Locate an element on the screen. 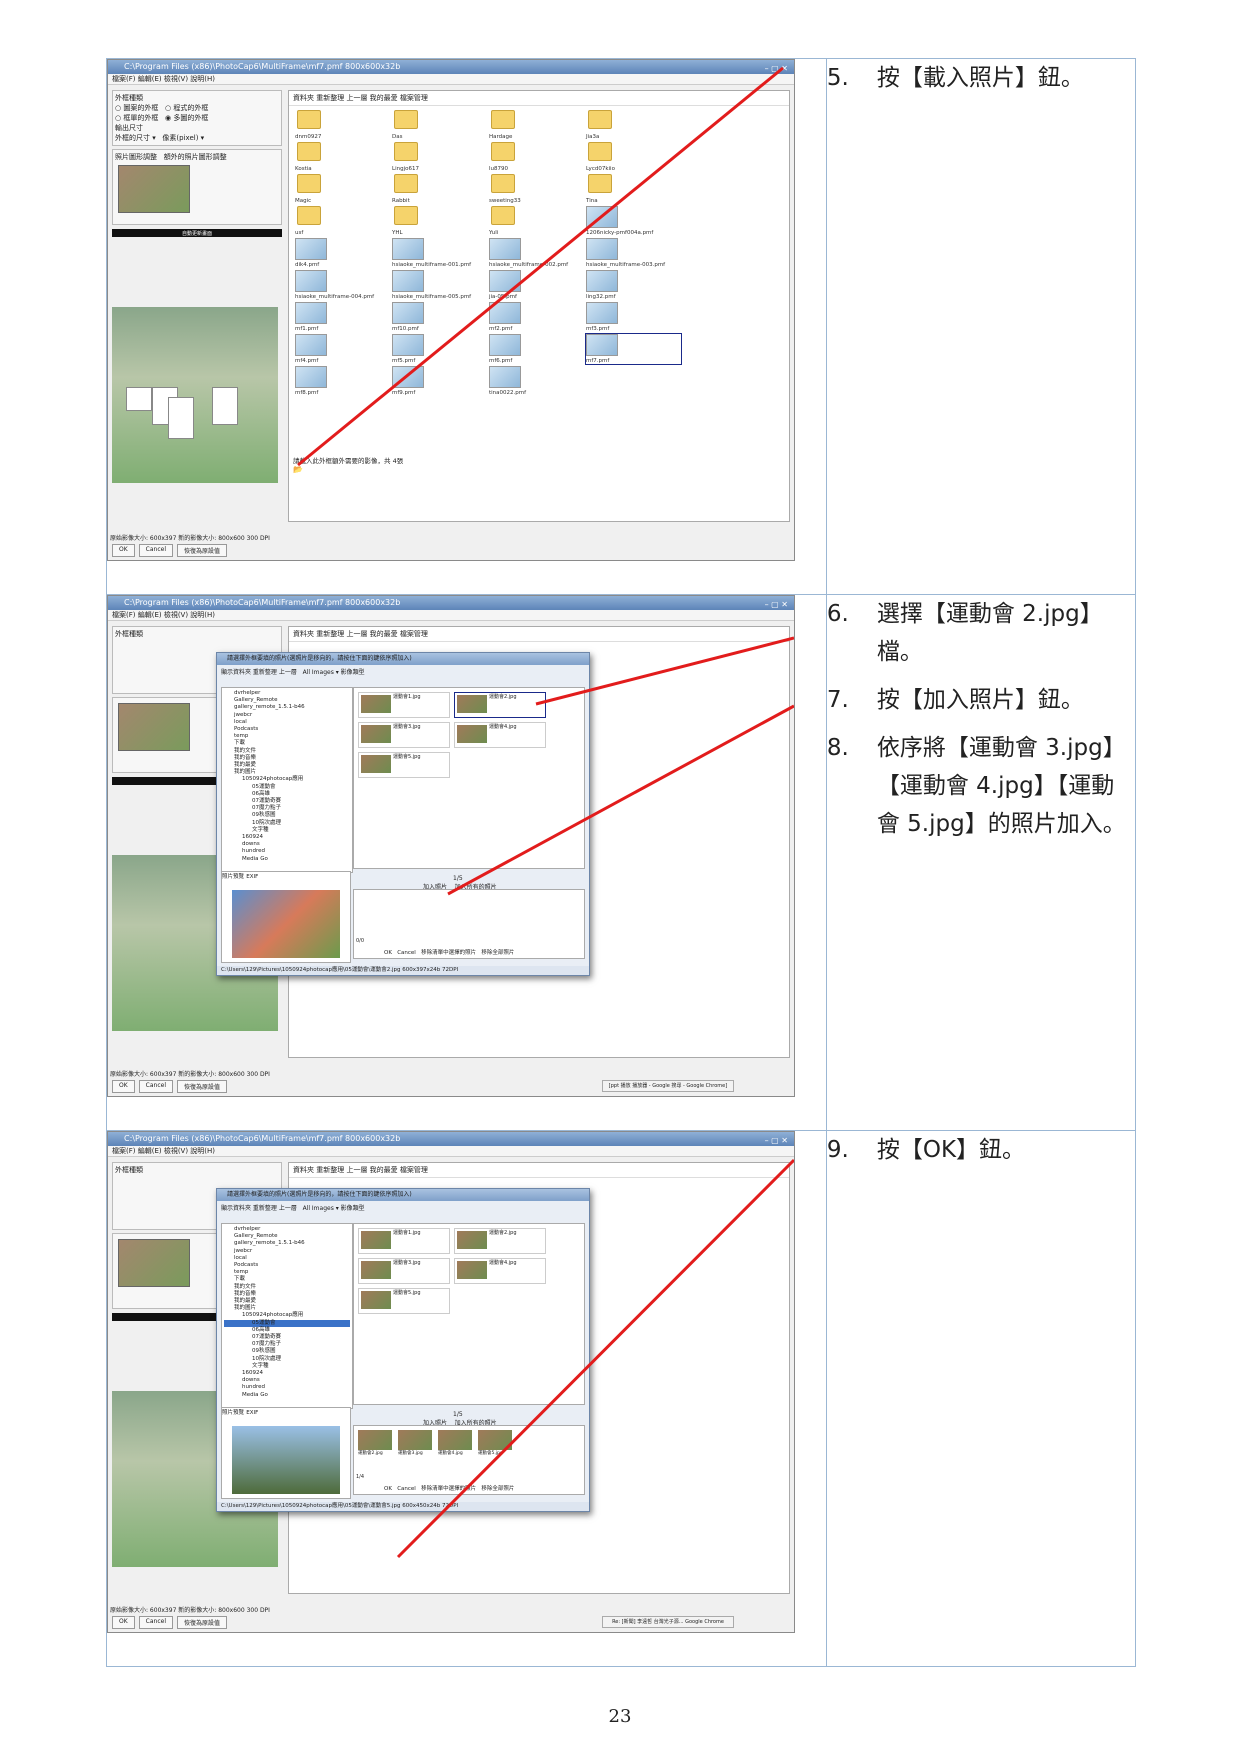  tree-node: 07運動奇賽 is located at coordinates (287, 801).